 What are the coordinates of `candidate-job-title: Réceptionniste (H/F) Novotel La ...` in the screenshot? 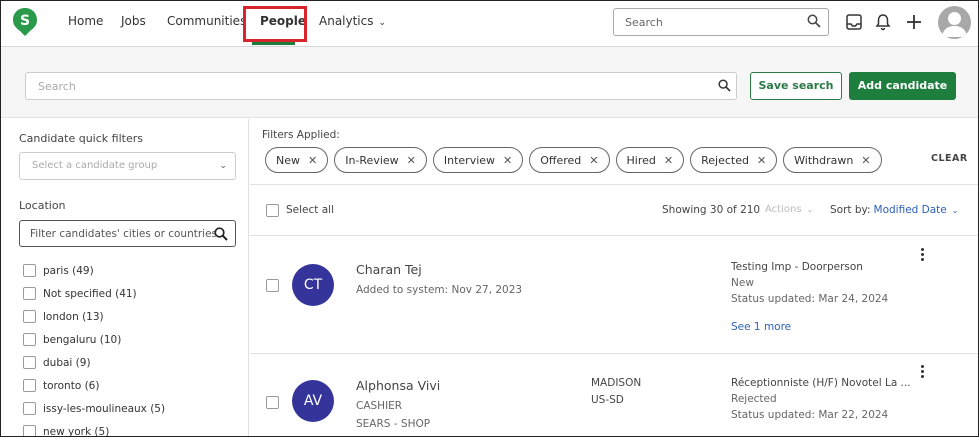 It's located at (821, 383).